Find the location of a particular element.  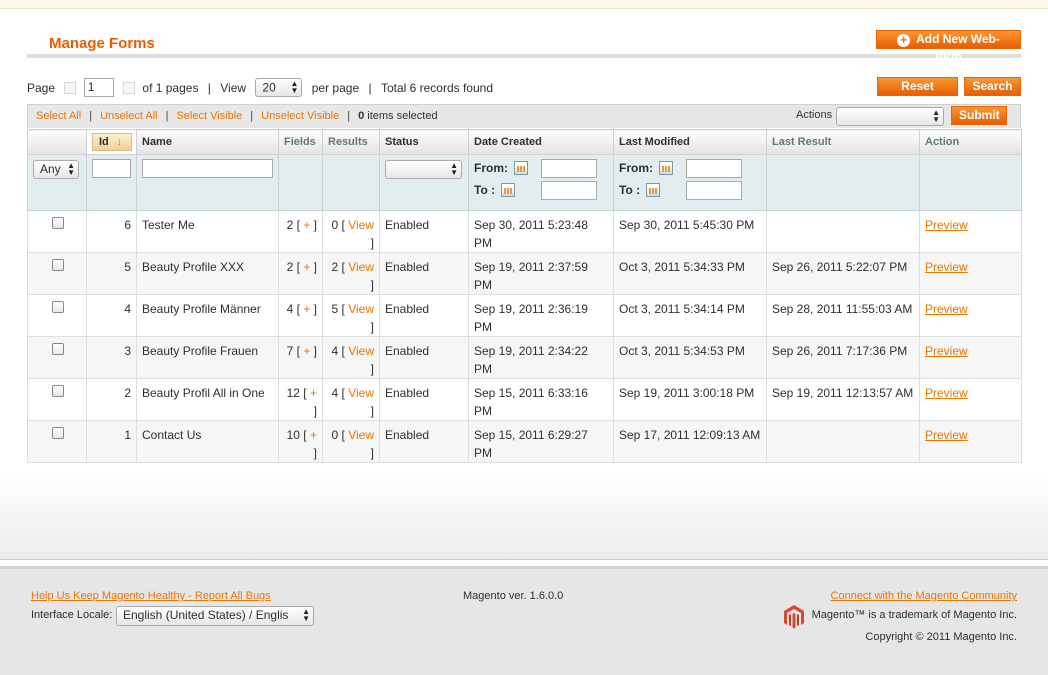

id-sort-badge: Id ↓ is located at coordinates (112, 142).